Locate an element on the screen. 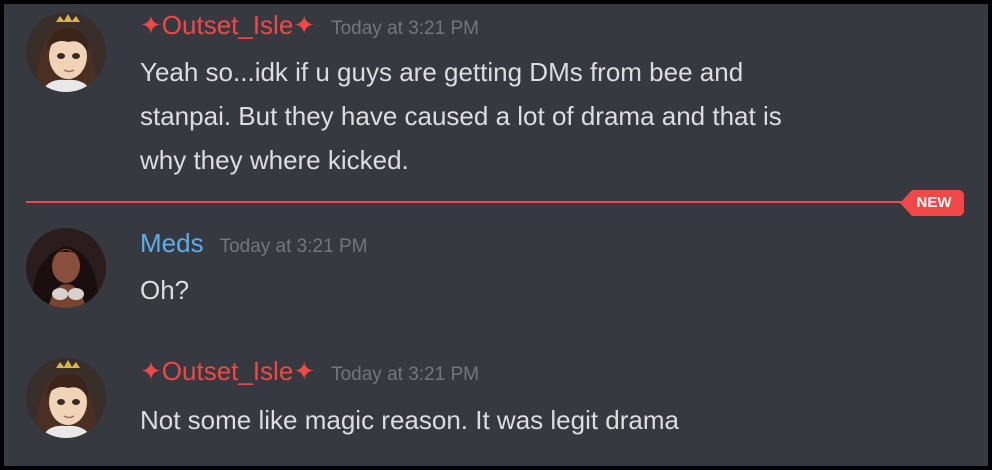 Image resolution: width=992 pixels, height=470 pixels. dark-portrait-avatar-icon is located at coordinates (66, 268).